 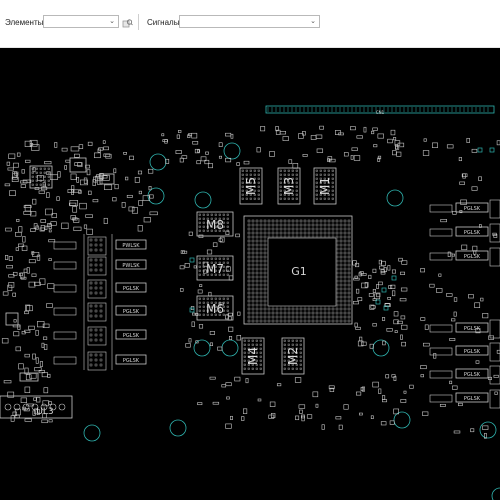 What do you see at coordinates (394, 278) in the screenshot?
I see `test-point` at bounding box center [394, 278].